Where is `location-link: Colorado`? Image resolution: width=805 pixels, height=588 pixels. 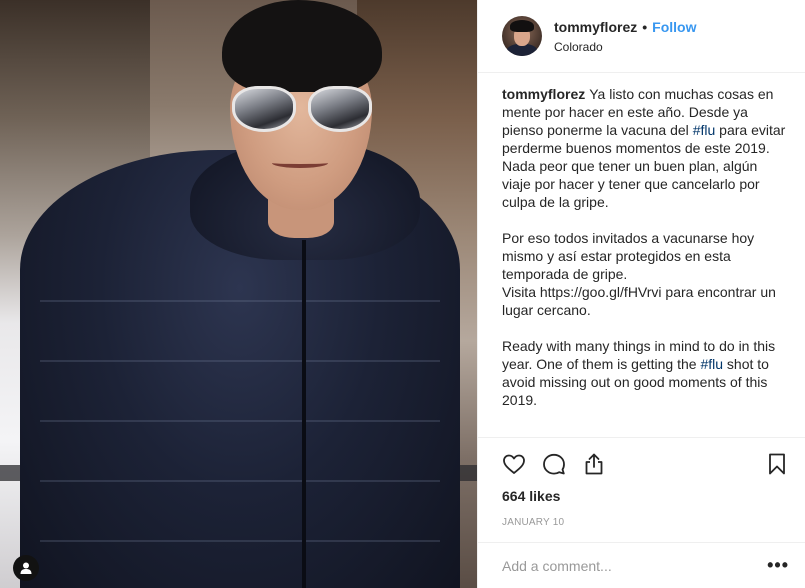
location-link: Colorado is located at coordinates (625, 47).